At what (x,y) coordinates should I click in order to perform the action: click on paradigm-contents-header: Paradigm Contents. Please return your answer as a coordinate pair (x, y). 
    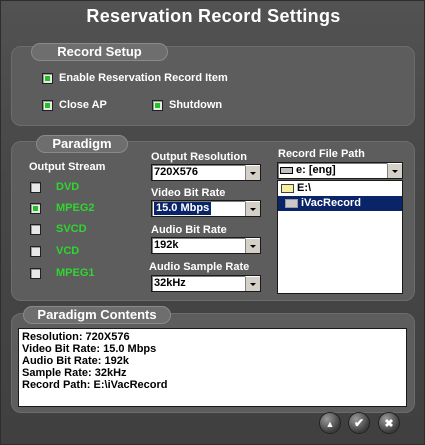
    Looking at the image, I should click on (97, 315).